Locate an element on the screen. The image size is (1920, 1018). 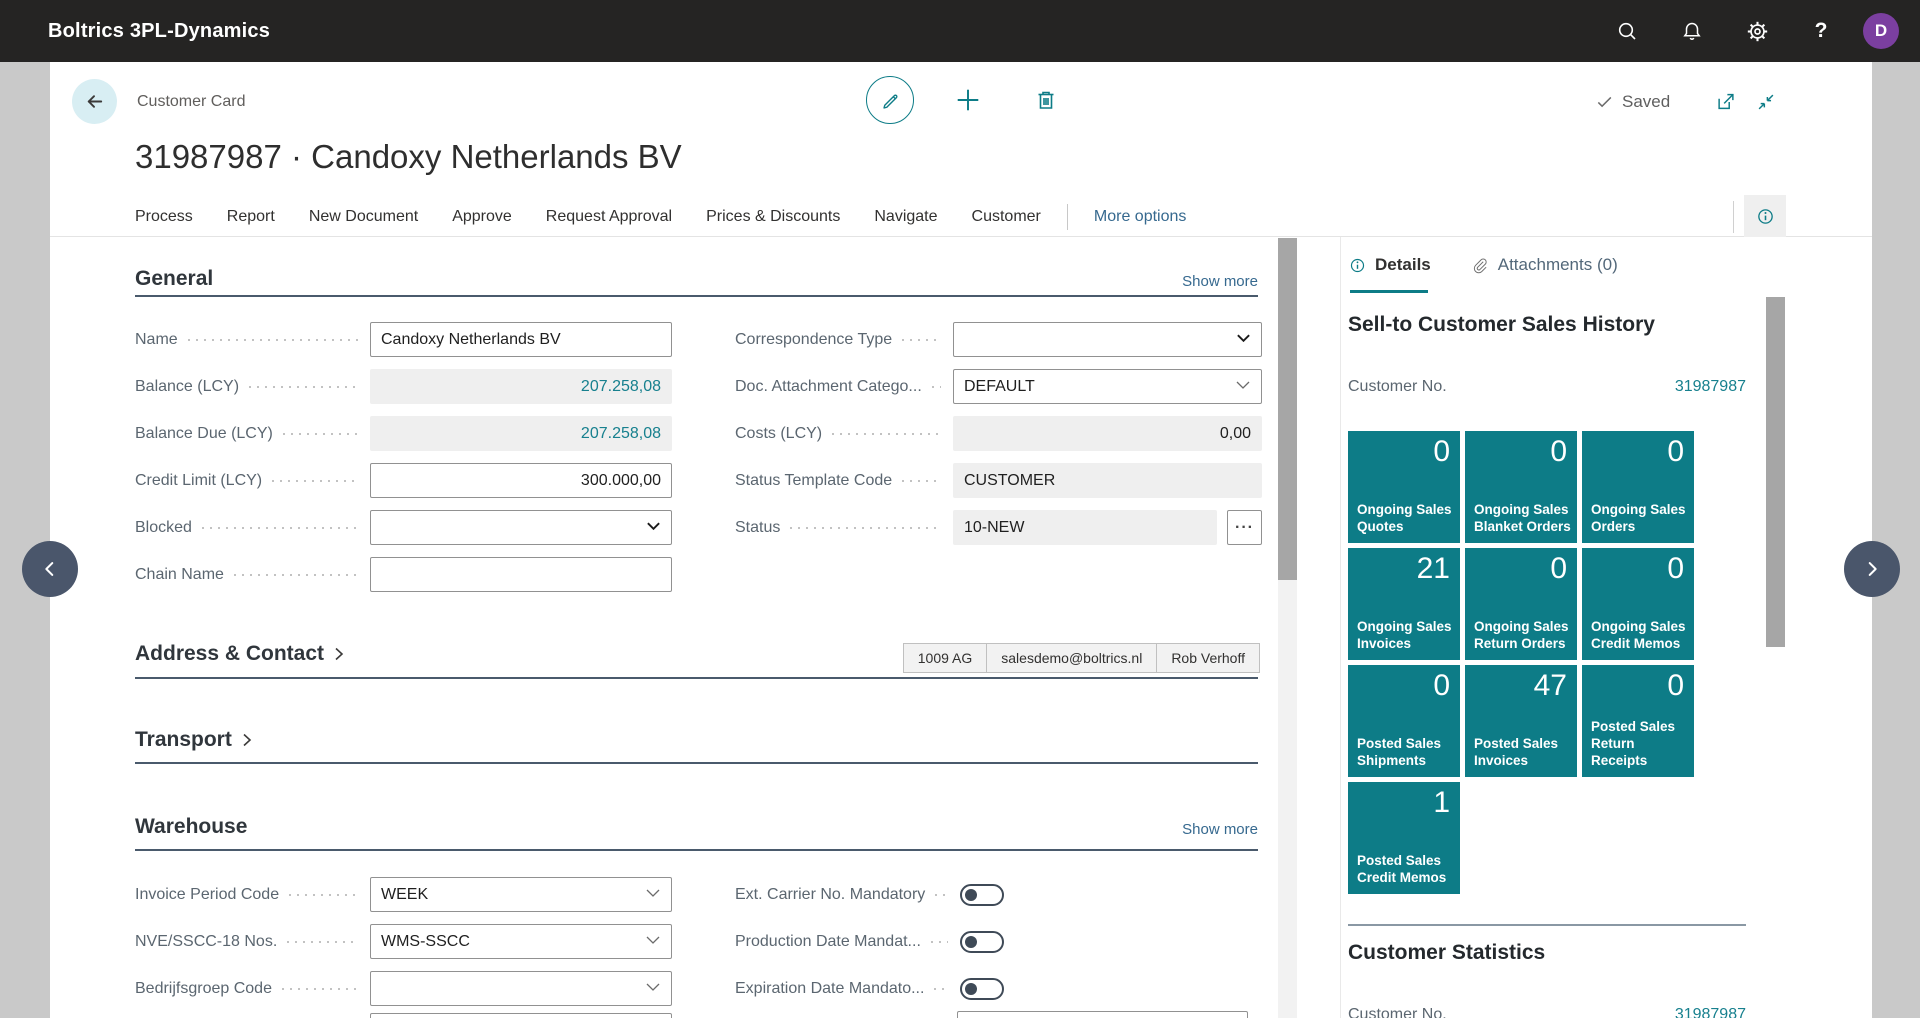
tile-posted-sales-invoices: 47 Posted Sales Invoices is located at coordinates (1521, 721).